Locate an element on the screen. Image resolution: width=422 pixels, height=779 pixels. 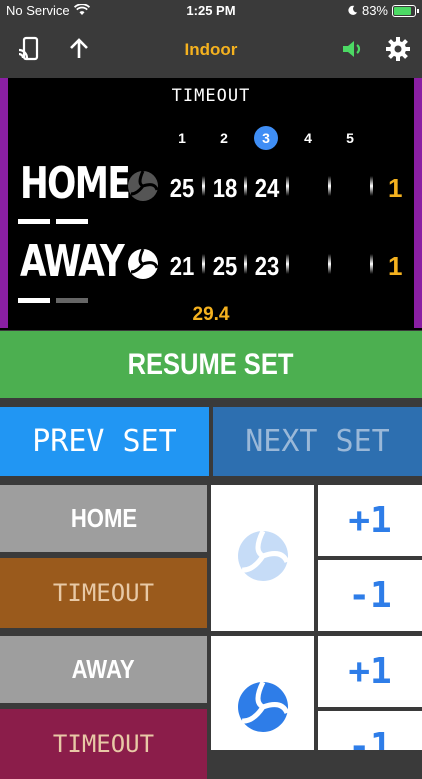
home-score-set-2: 18 is located at coordinates (225, 188).